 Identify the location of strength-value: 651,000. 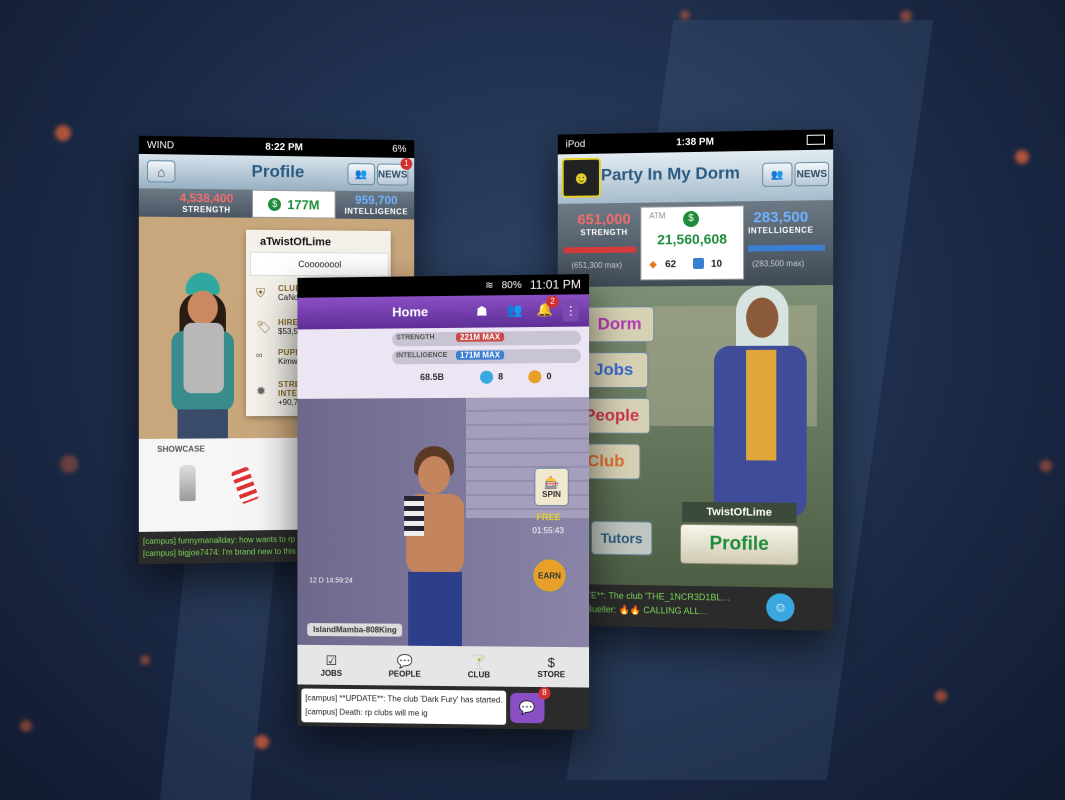
(603, 220).